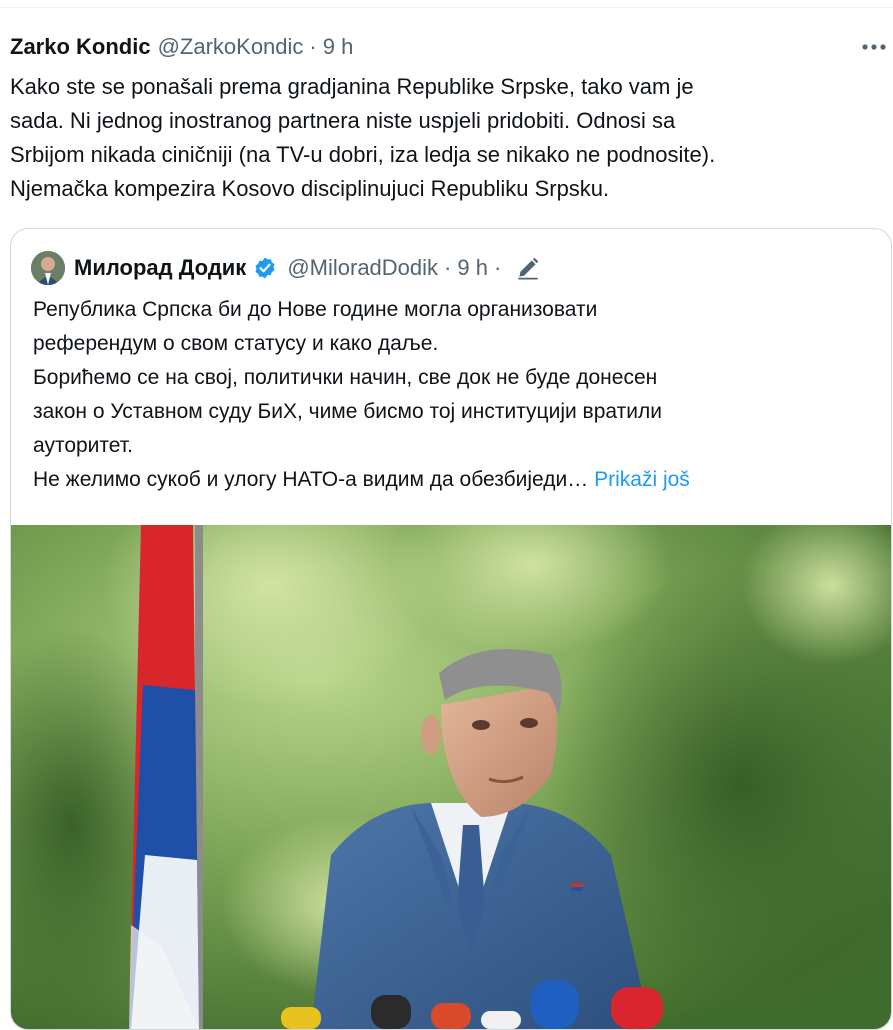 Image resolution: width=893 pixels, height=1030 pixels. Describe the element at coordinates (236, 343) in the screenshot. I see `quoted-text-line: референдум о свом статусу и како даље.` at that location.